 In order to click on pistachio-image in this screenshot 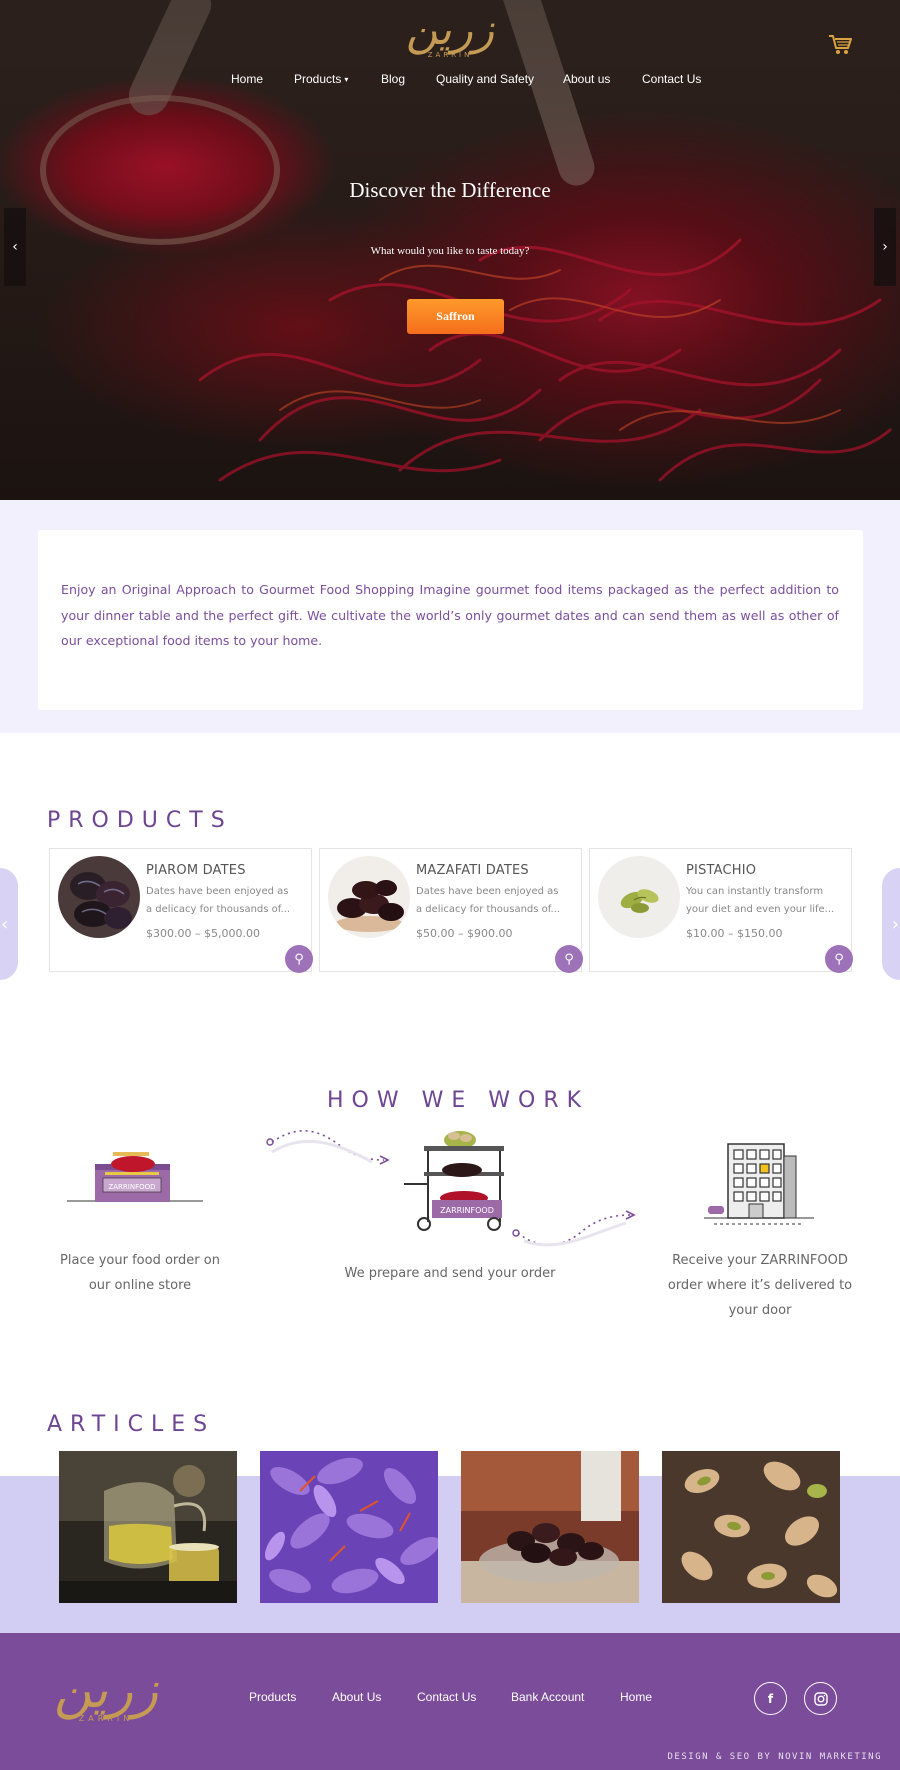, I will do `click(639, 897)`.